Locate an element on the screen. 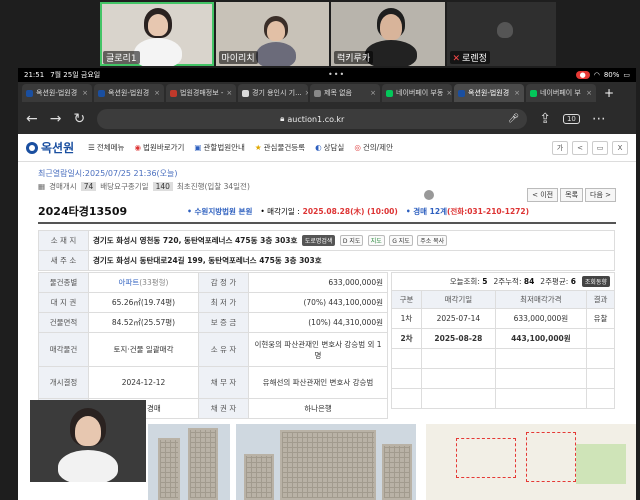 This screenshot has width=640, height=500. menu-icon: ☰ is located at coordinates (91, 147).